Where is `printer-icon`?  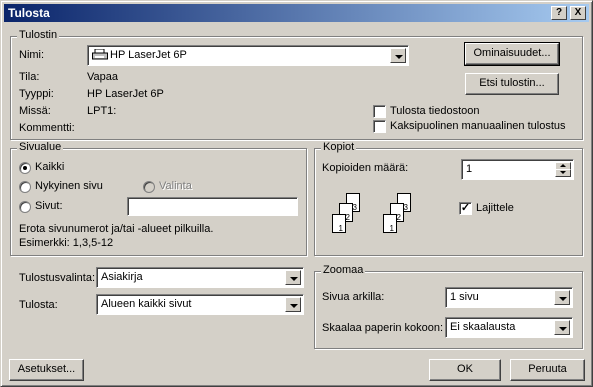 printer-icon is located at coordinates (100, 54).